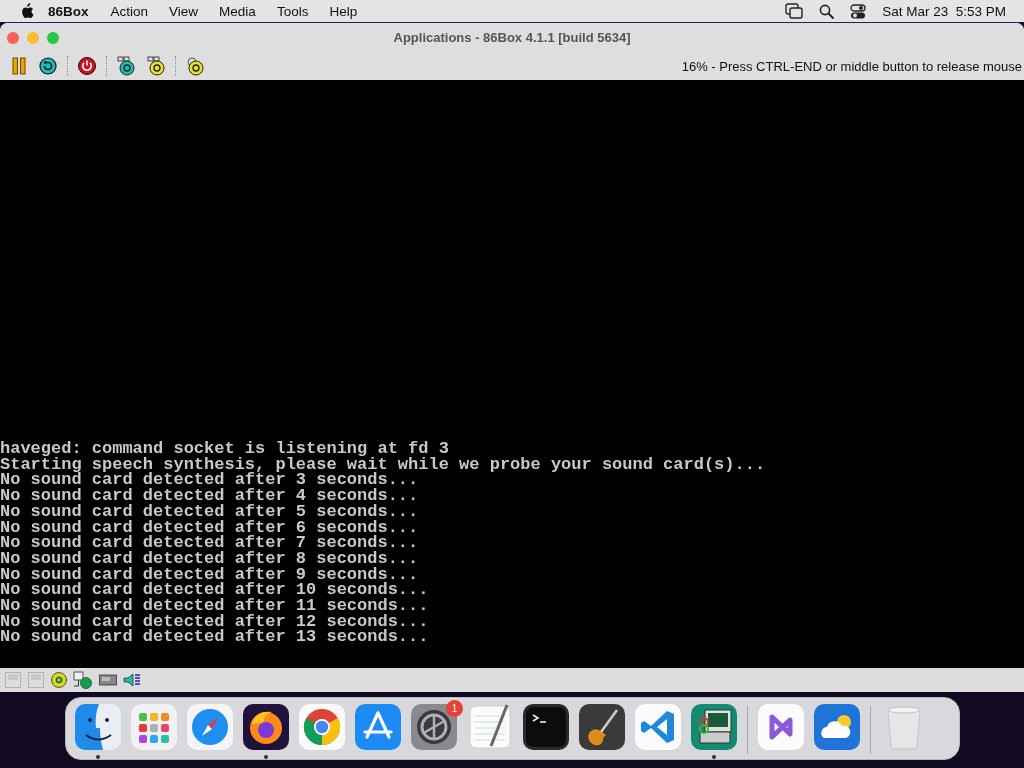 This screenshot has height=768, width=1024. What do you see at coordinates (98, 727) in the screenshot?
I see `smiling-face-icon` at bounding box center [98, 727].